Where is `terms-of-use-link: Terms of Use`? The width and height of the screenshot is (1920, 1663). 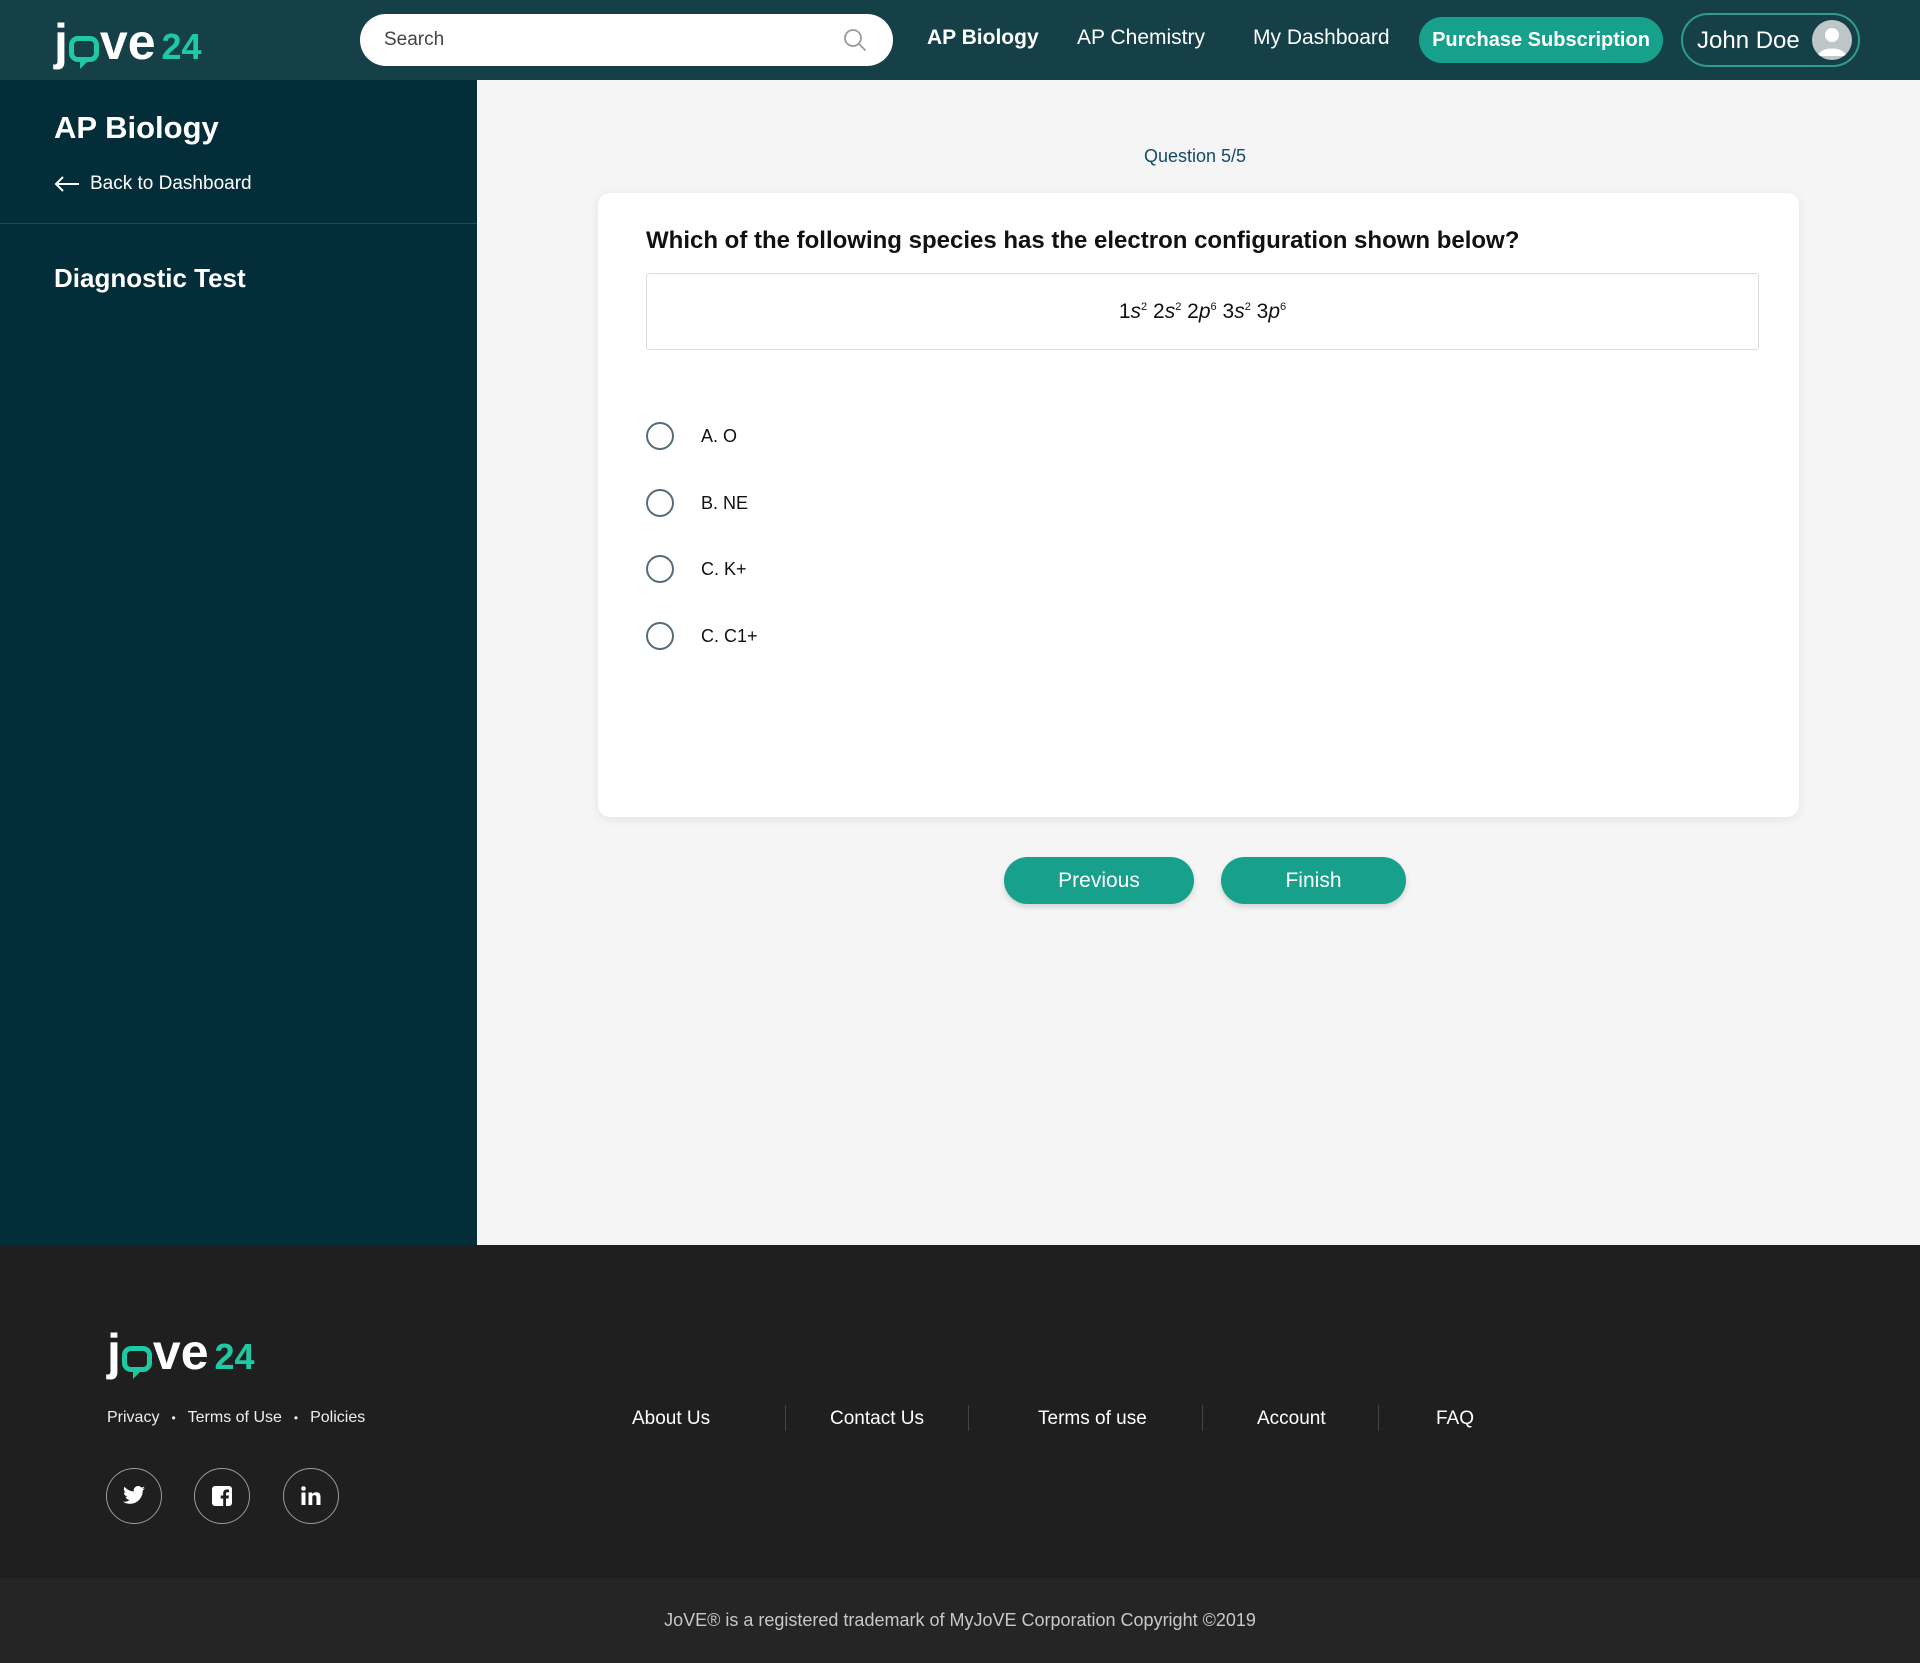
terms-of-use-link: Terms of Use is located at coordinates (235, 1418).